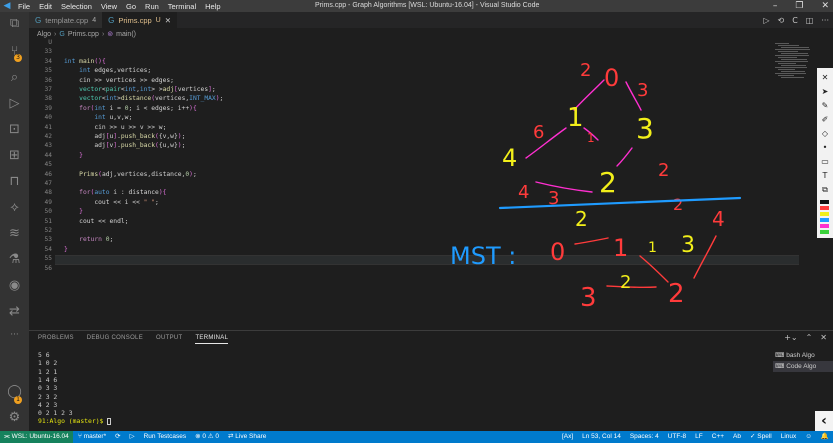 This screenshot has height=443, width=833. Describe the element at coordinates (825, 120) in the screenshot. I see `highlighter-icon: ✐` at that location.